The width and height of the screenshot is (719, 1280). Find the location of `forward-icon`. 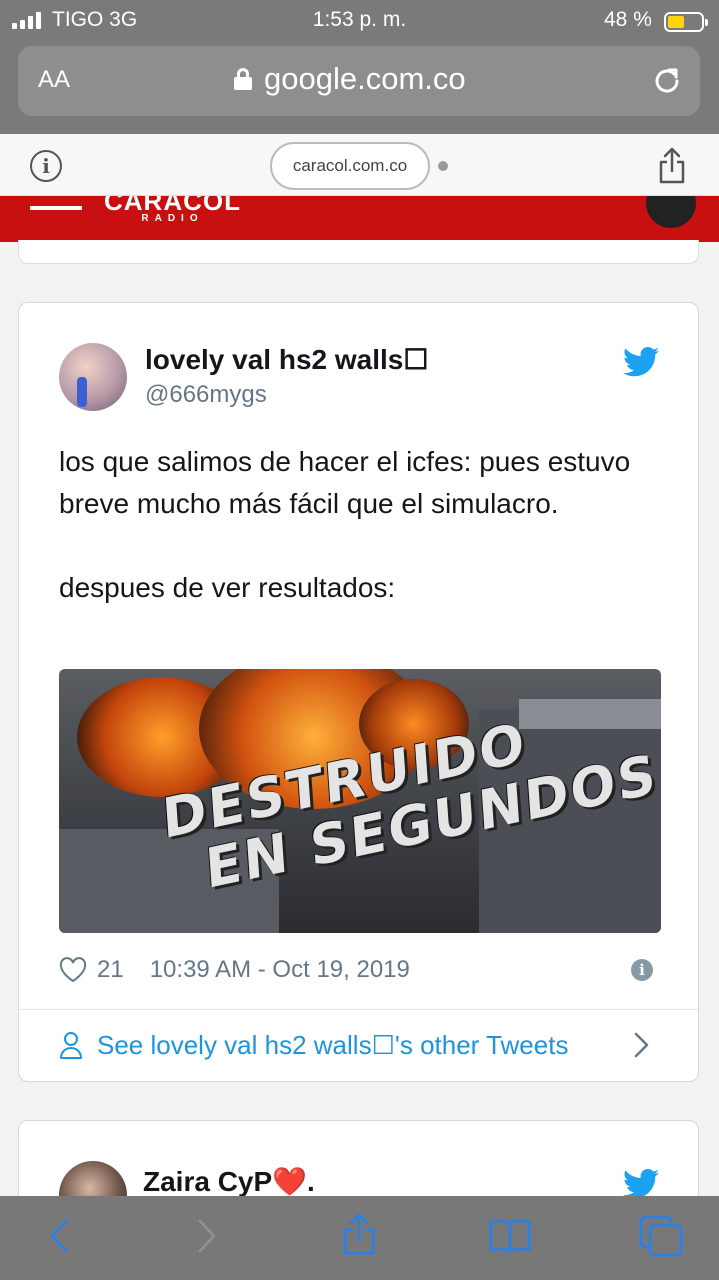

forward-icon is located at coordinates (207, 1236).